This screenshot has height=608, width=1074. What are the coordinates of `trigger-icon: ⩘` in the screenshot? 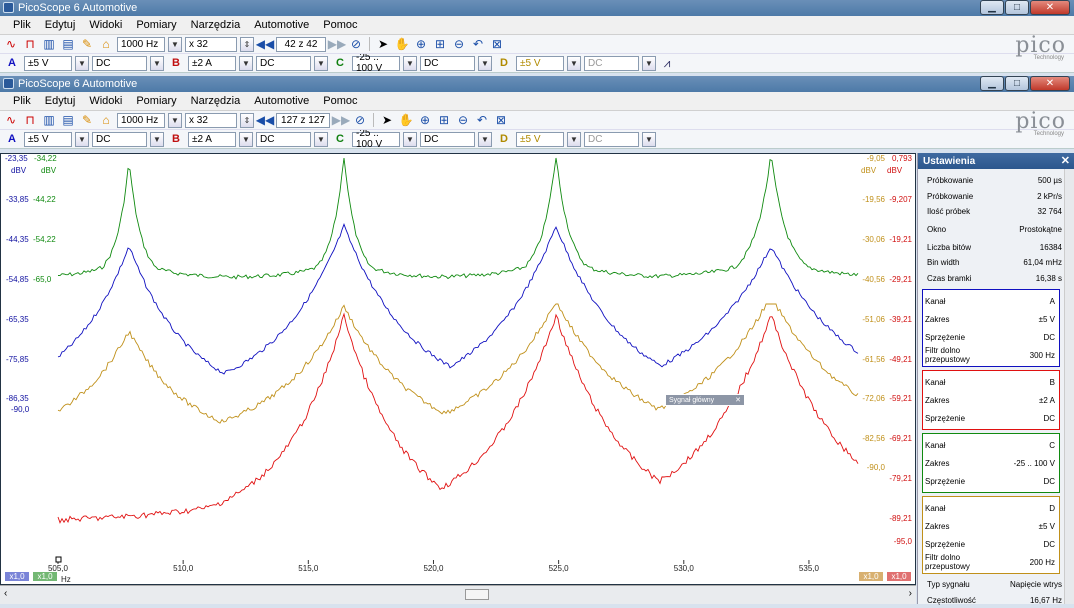 It's located at (667, 63).